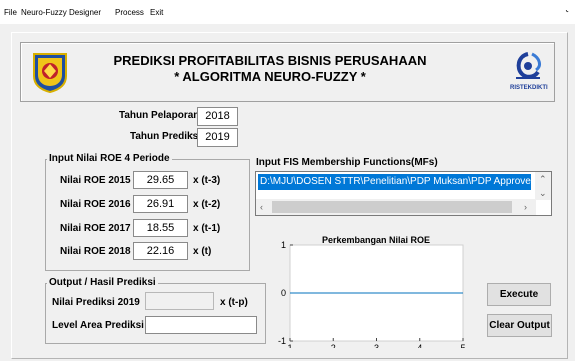  I want to click on x-tick-label: 4, so click(419, 345).